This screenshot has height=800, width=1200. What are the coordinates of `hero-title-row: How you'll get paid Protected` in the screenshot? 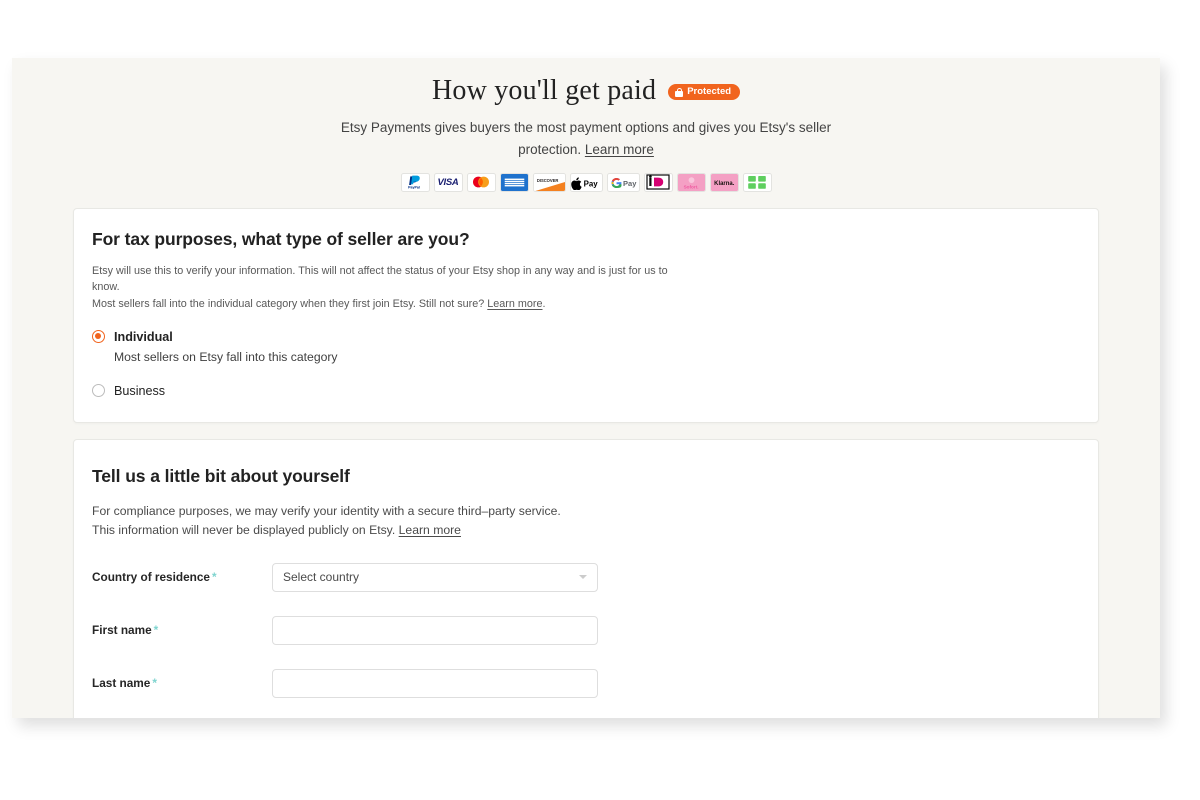 It's located at (586, 91).